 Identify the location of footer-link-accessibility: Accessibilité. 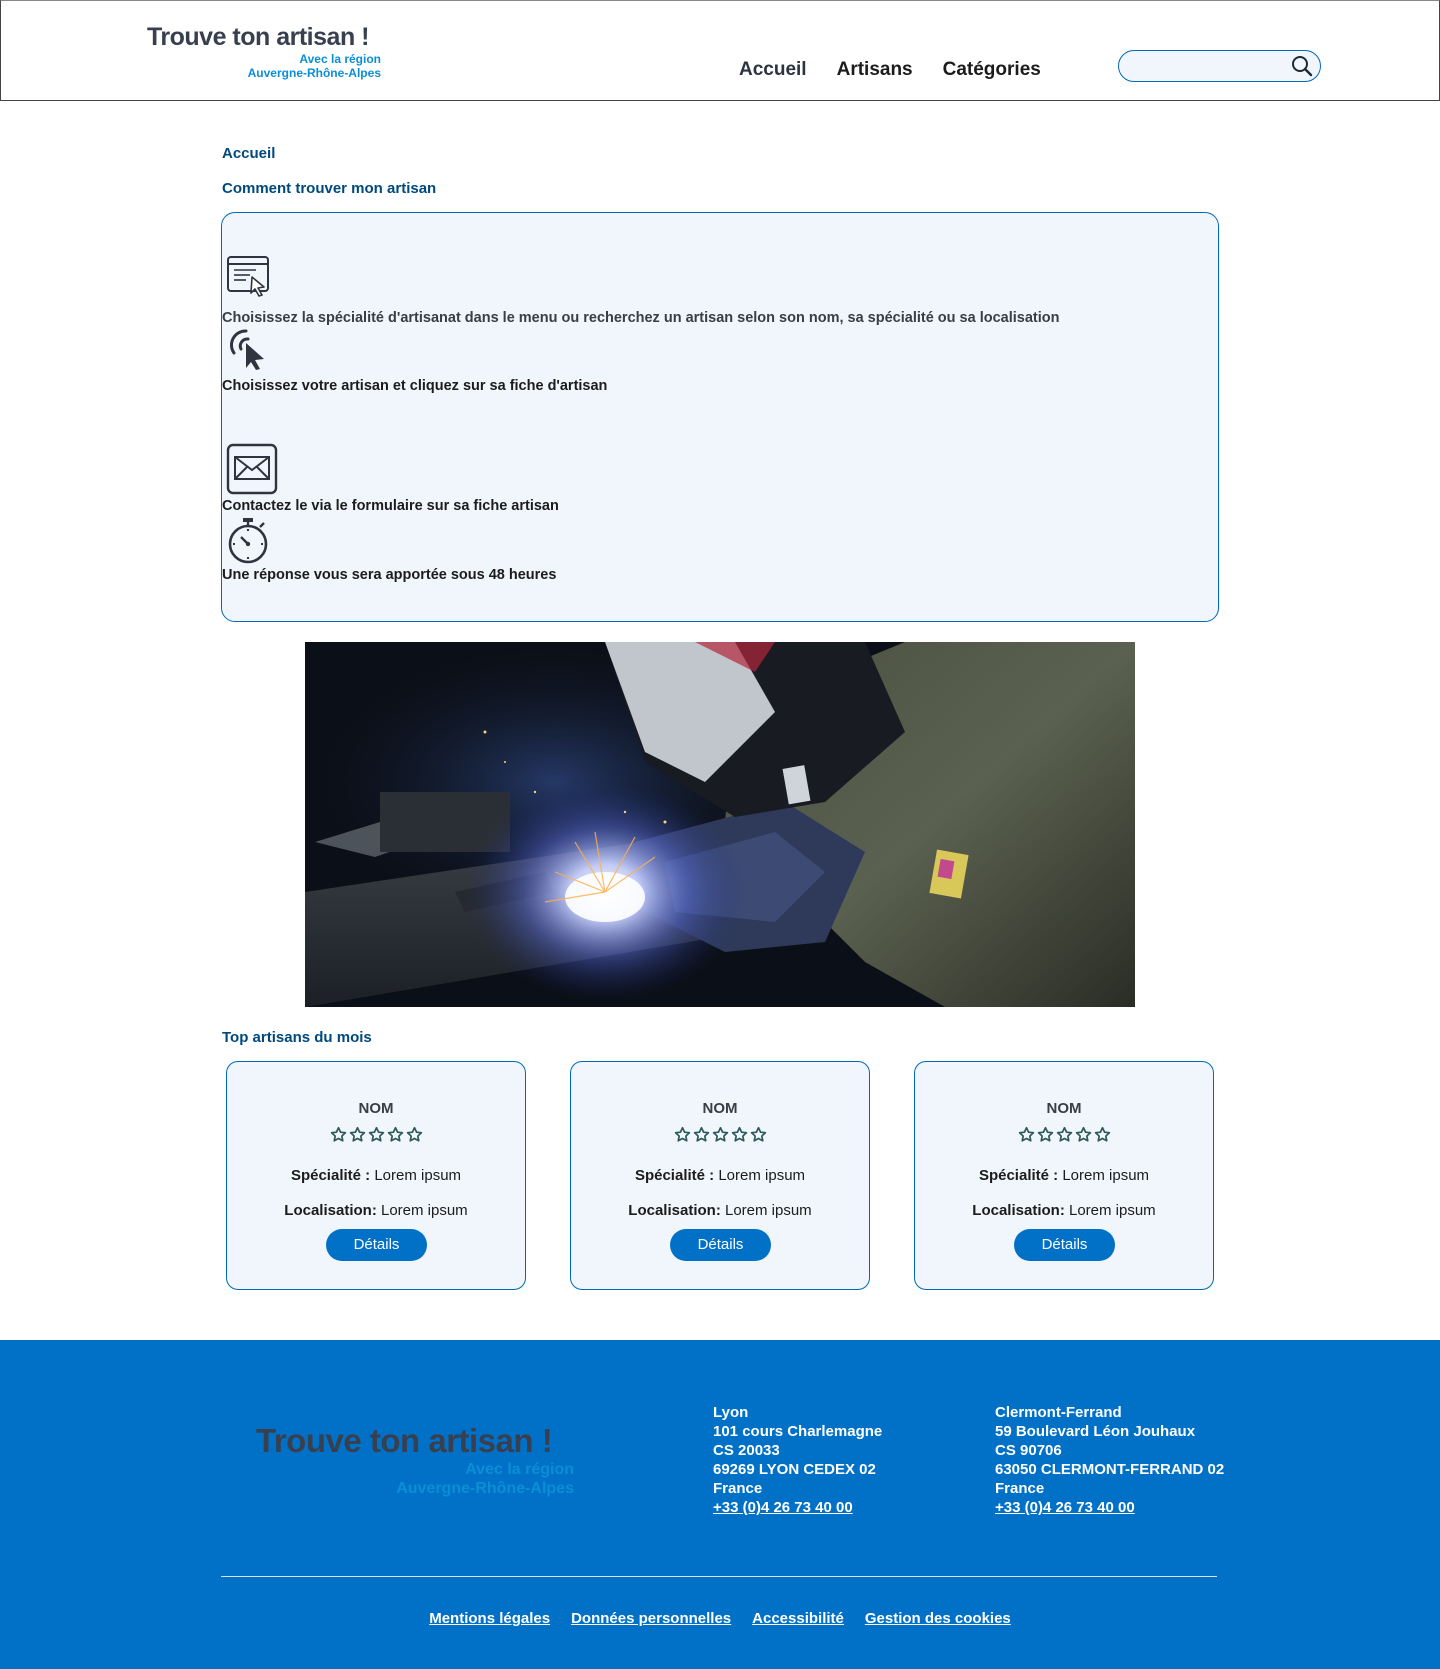
(798, 1618).